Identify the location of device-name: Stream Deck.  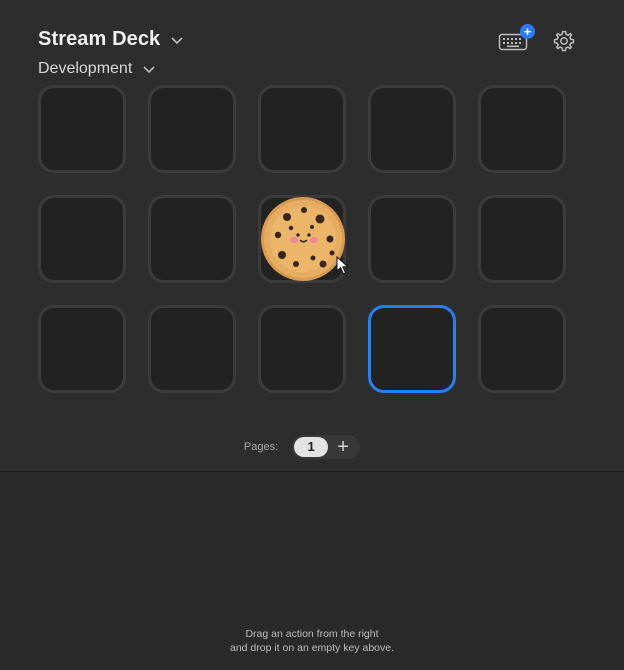
(99, 39).